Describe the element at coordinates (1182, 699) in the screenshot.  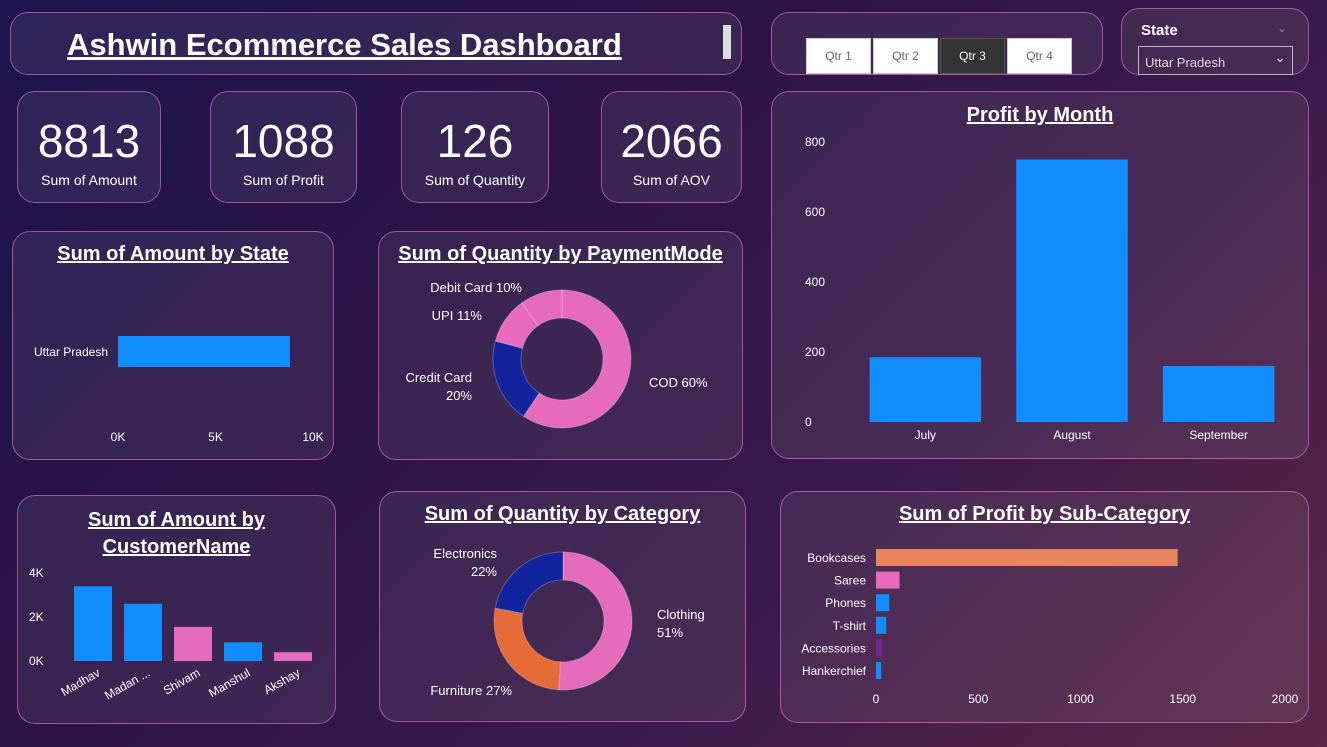
I see `x-tick-label: 1500` at that location.